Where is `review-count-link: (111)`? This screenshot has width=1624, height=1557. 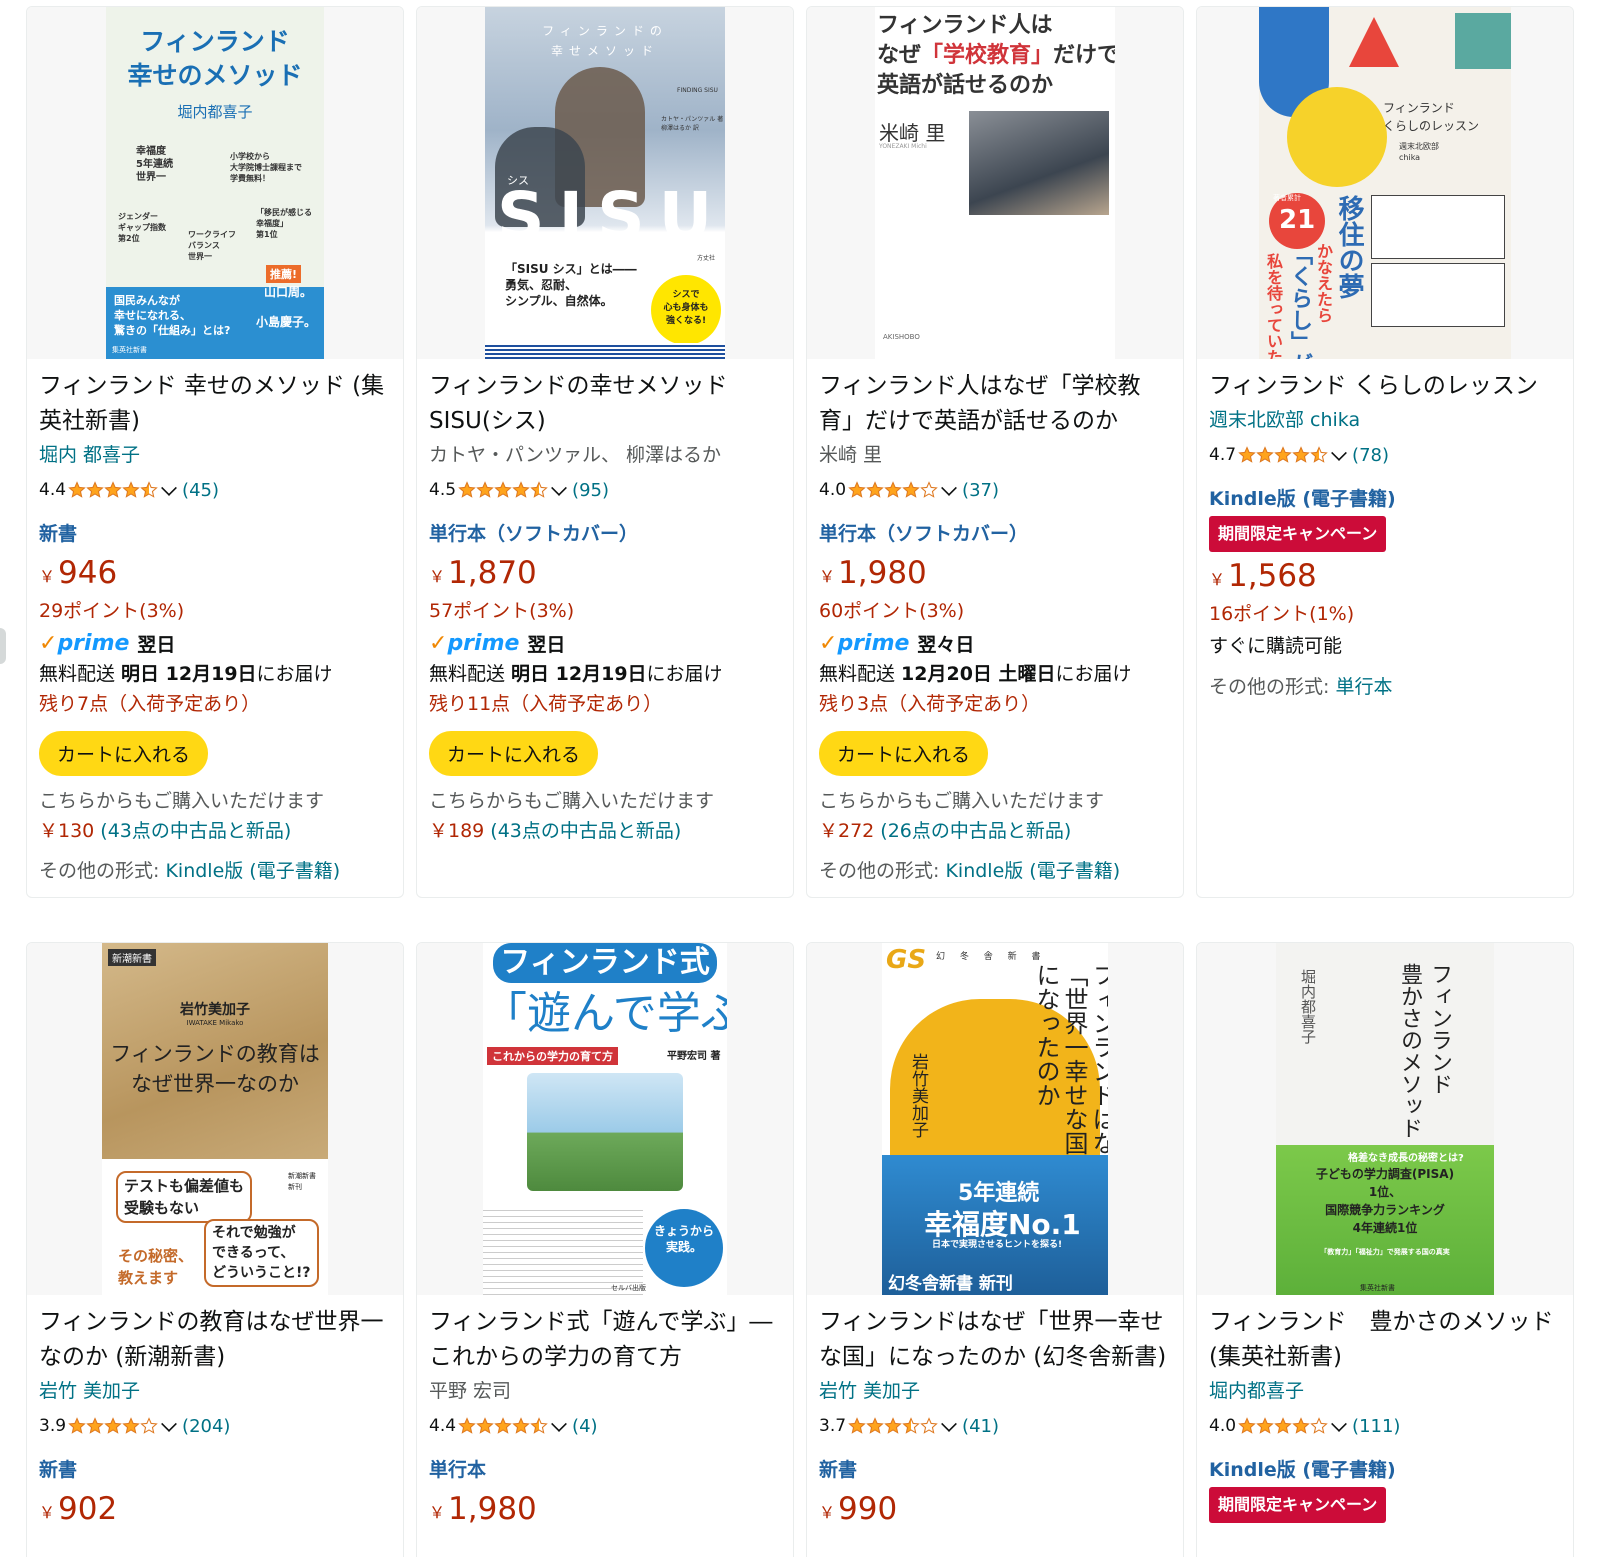 review-count-link: (111) is located at coordinates (1376, 1426).